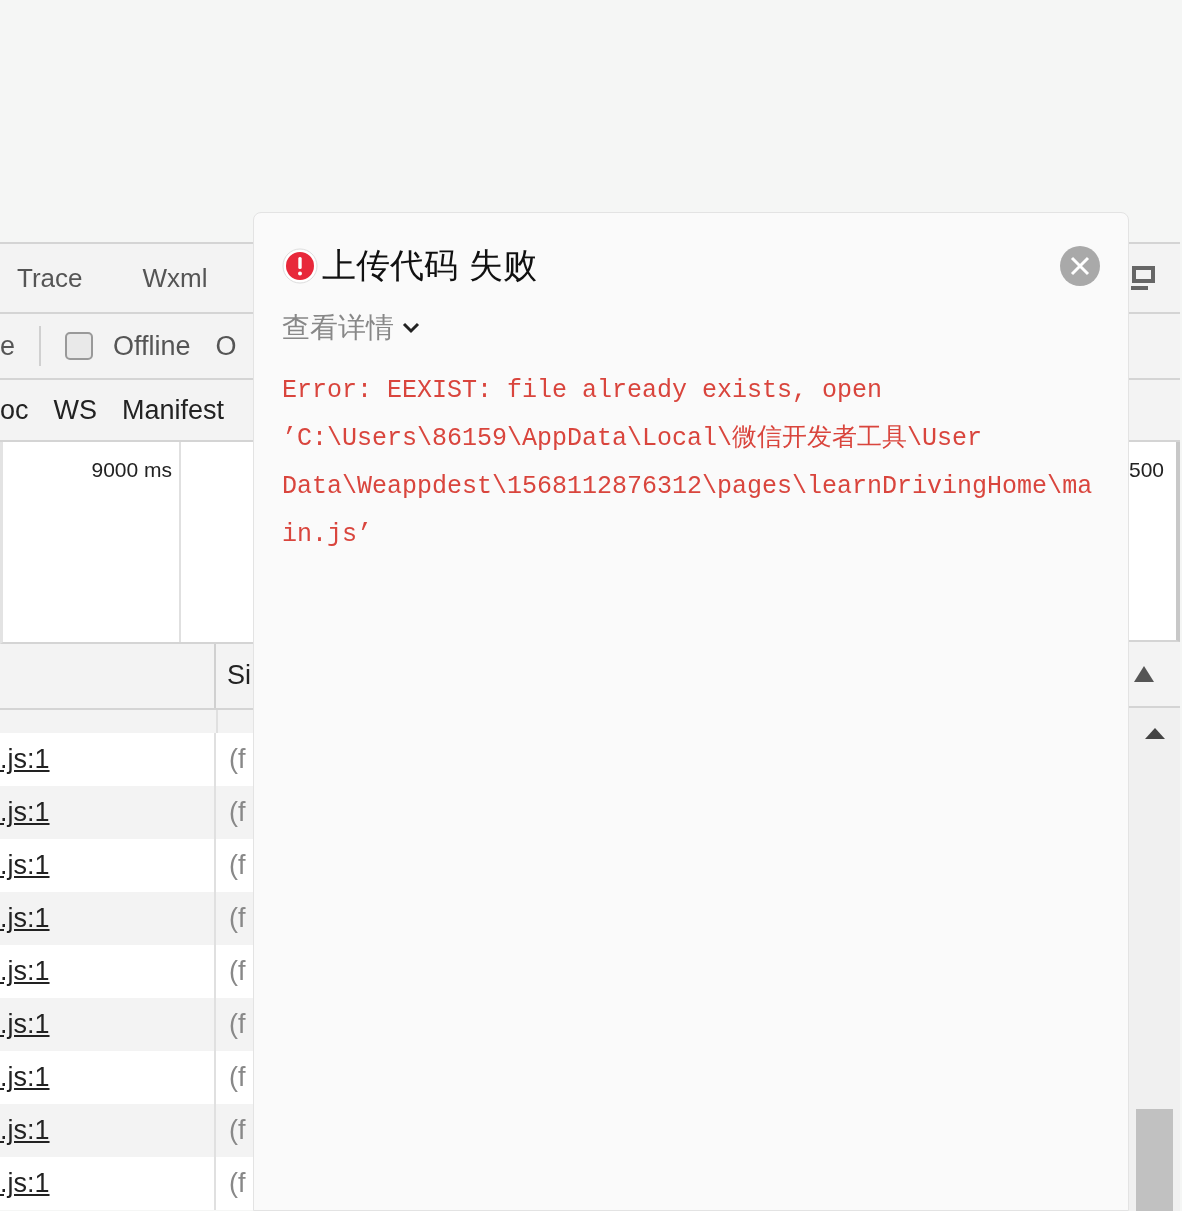  Describe the element at coordinates (688, 463) in the screenshot. I see `error-message: Error: EEXIST: file already exists, open ’C:\Users\86159\AppData\Local\微信开发者工具\User Data\Weappdest\1568112876312\pages\learnDrivingHome\main.js’` at that location.